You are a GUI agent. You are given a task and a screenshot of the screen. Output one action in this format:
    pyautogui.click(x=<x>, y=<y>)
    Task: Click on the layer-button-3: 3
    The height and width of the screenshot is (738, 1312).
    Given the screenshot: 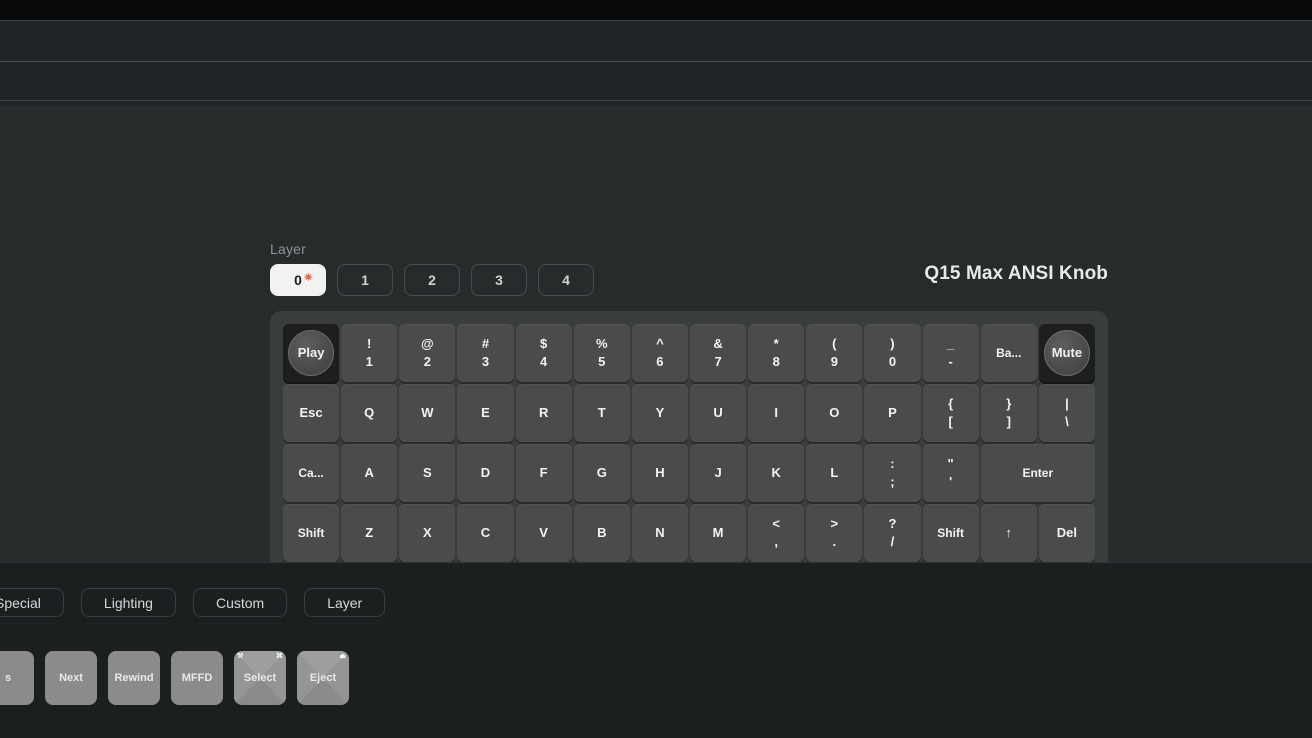 What is the action you would take?
    pyautogui.click(x=499, y=280)
    